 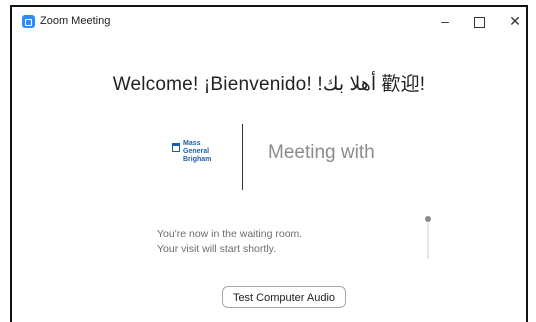 I want to click on window-title: Zoom Meeting, so click(x=75, y=21).